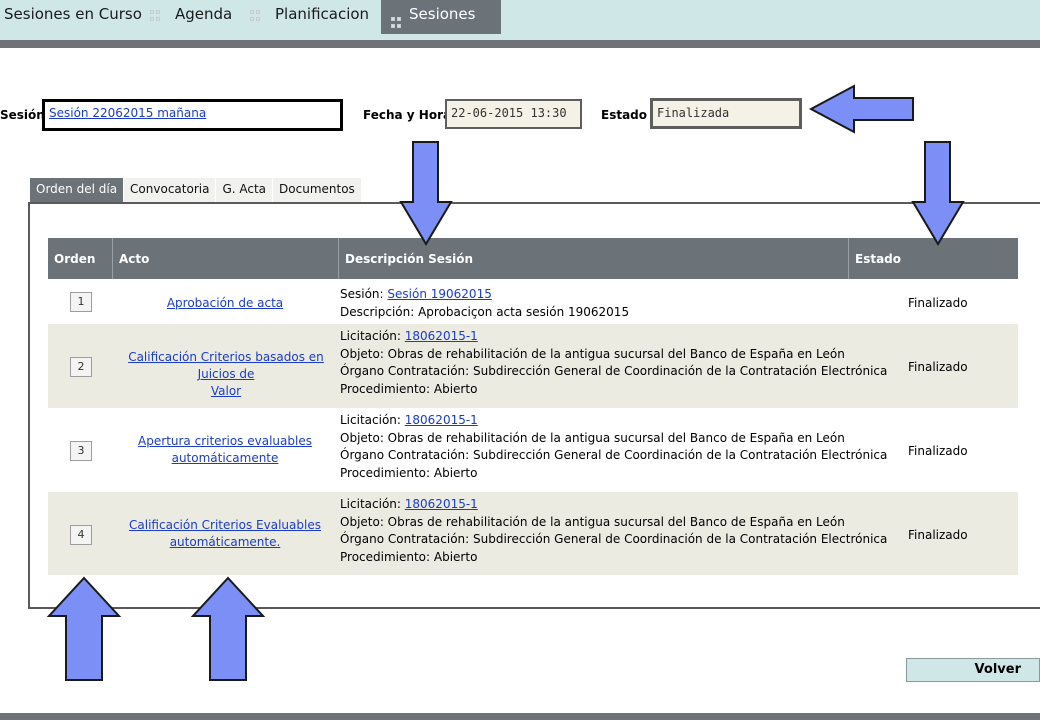 This screenshot has width=1040, height=720. Describe the element at coordinates (81, 535) in the screenshot. I see `orden-cell: 4` at that location.